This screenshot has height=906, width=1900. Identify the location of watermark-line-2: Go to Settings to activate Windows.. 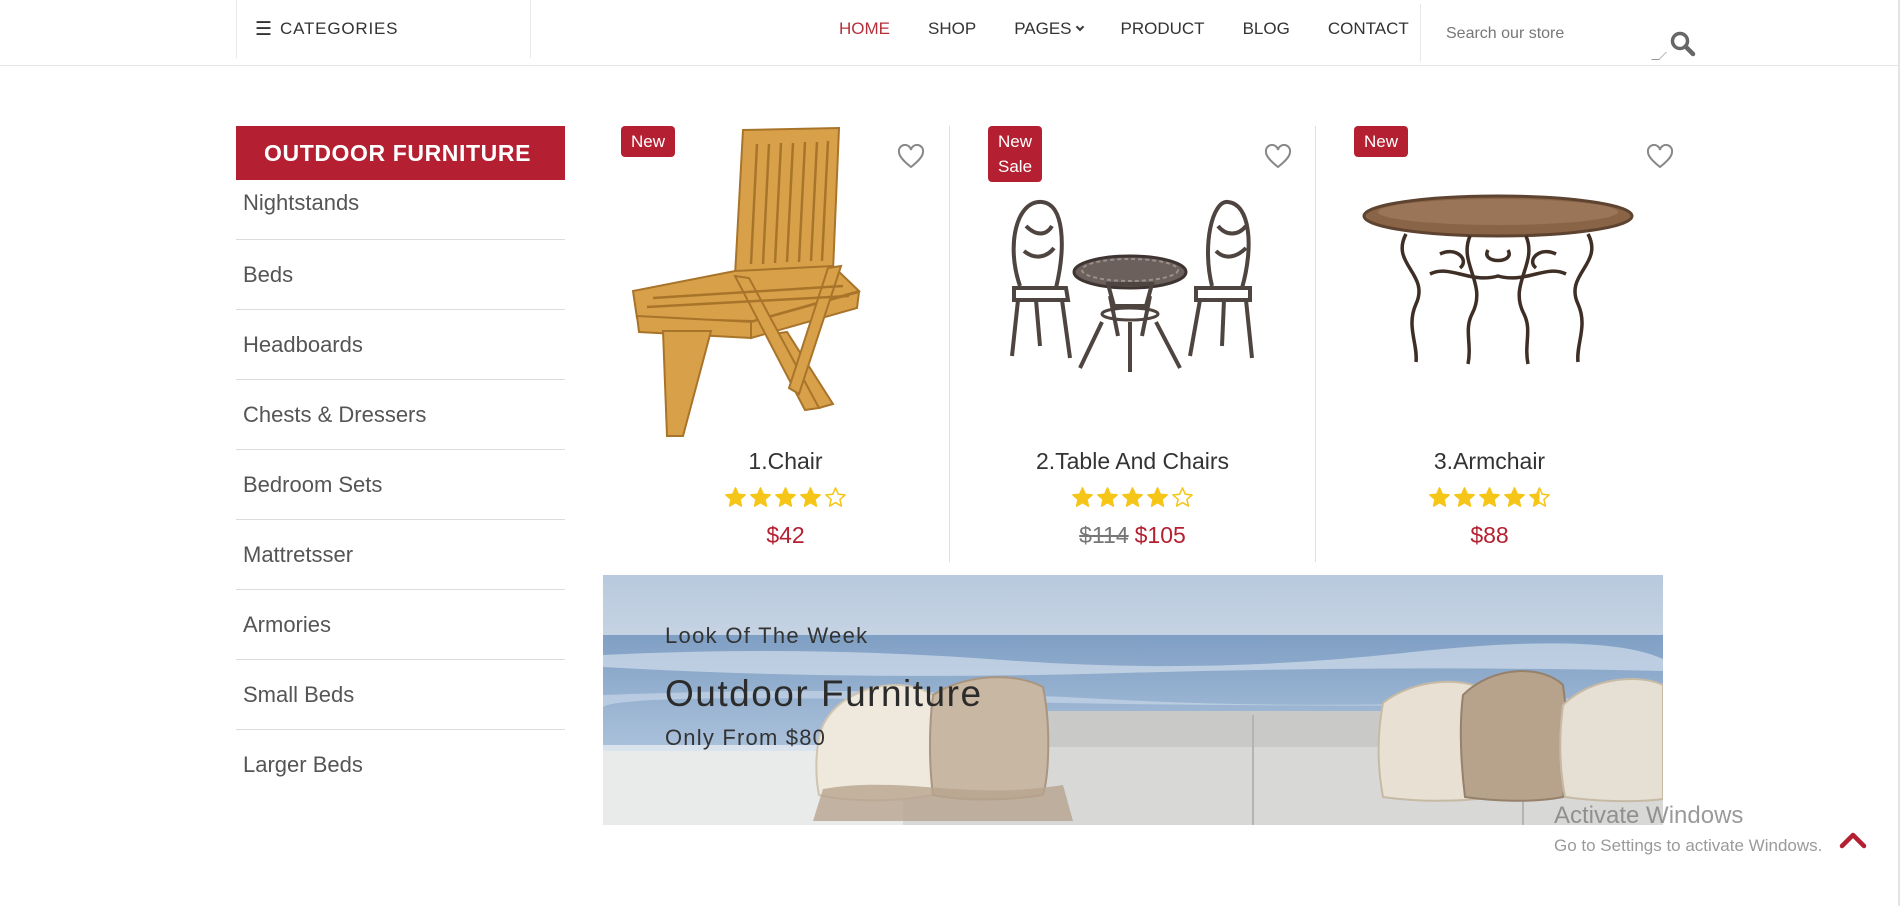
(1688, 845).